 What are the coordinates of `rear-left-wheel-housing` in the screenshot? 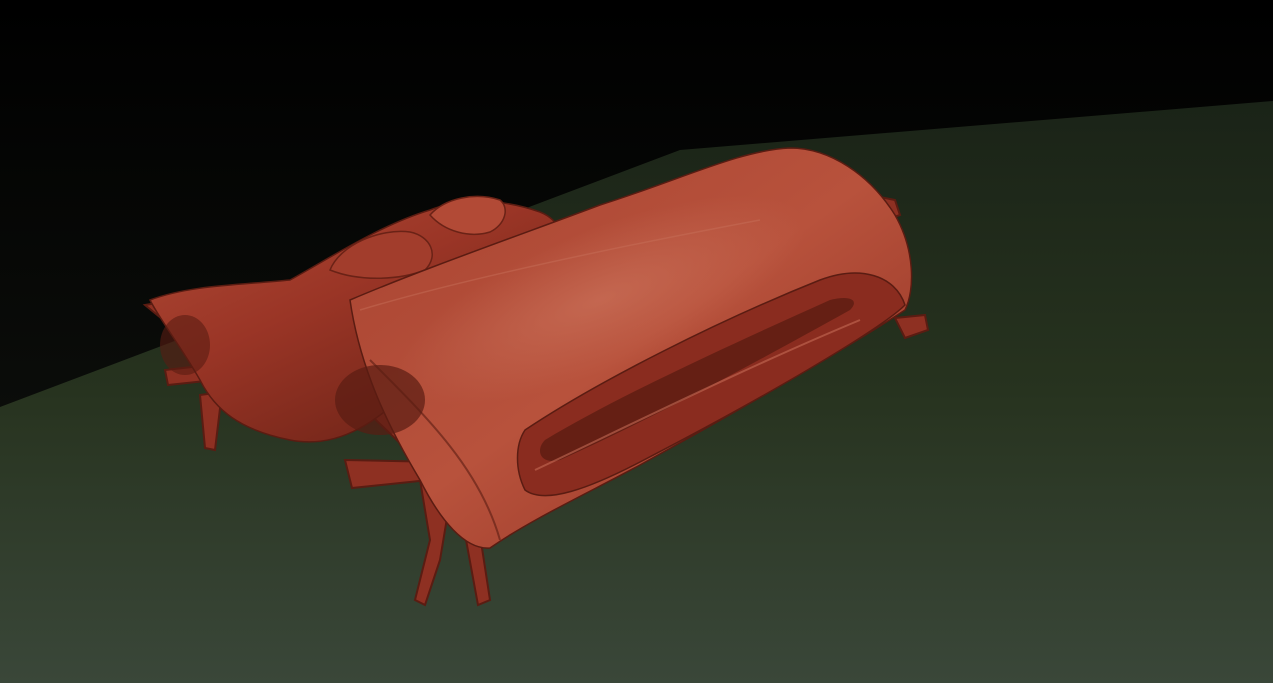 It's located at (185, 345).